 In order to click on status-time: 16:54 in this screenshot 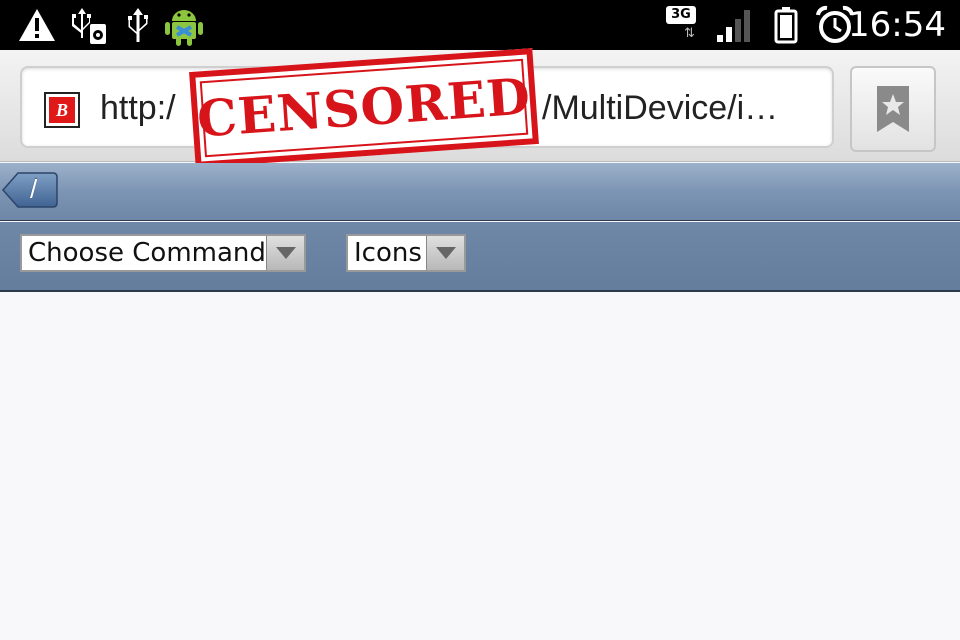, I will do `click(897, 25)`.